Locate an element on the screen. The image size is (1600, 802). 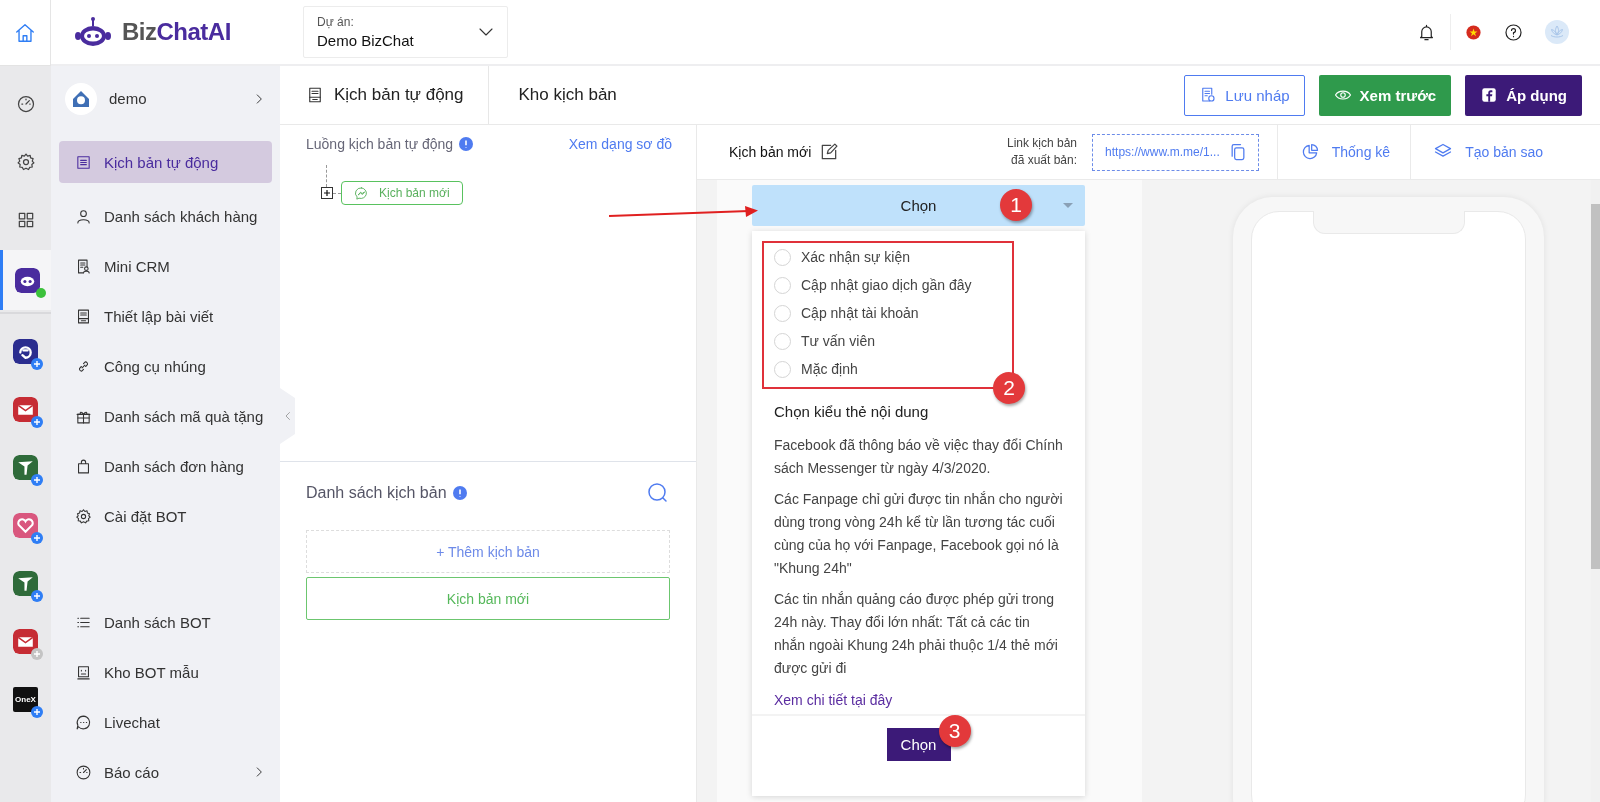
caret-icon is located at coordinates (1068, 205).